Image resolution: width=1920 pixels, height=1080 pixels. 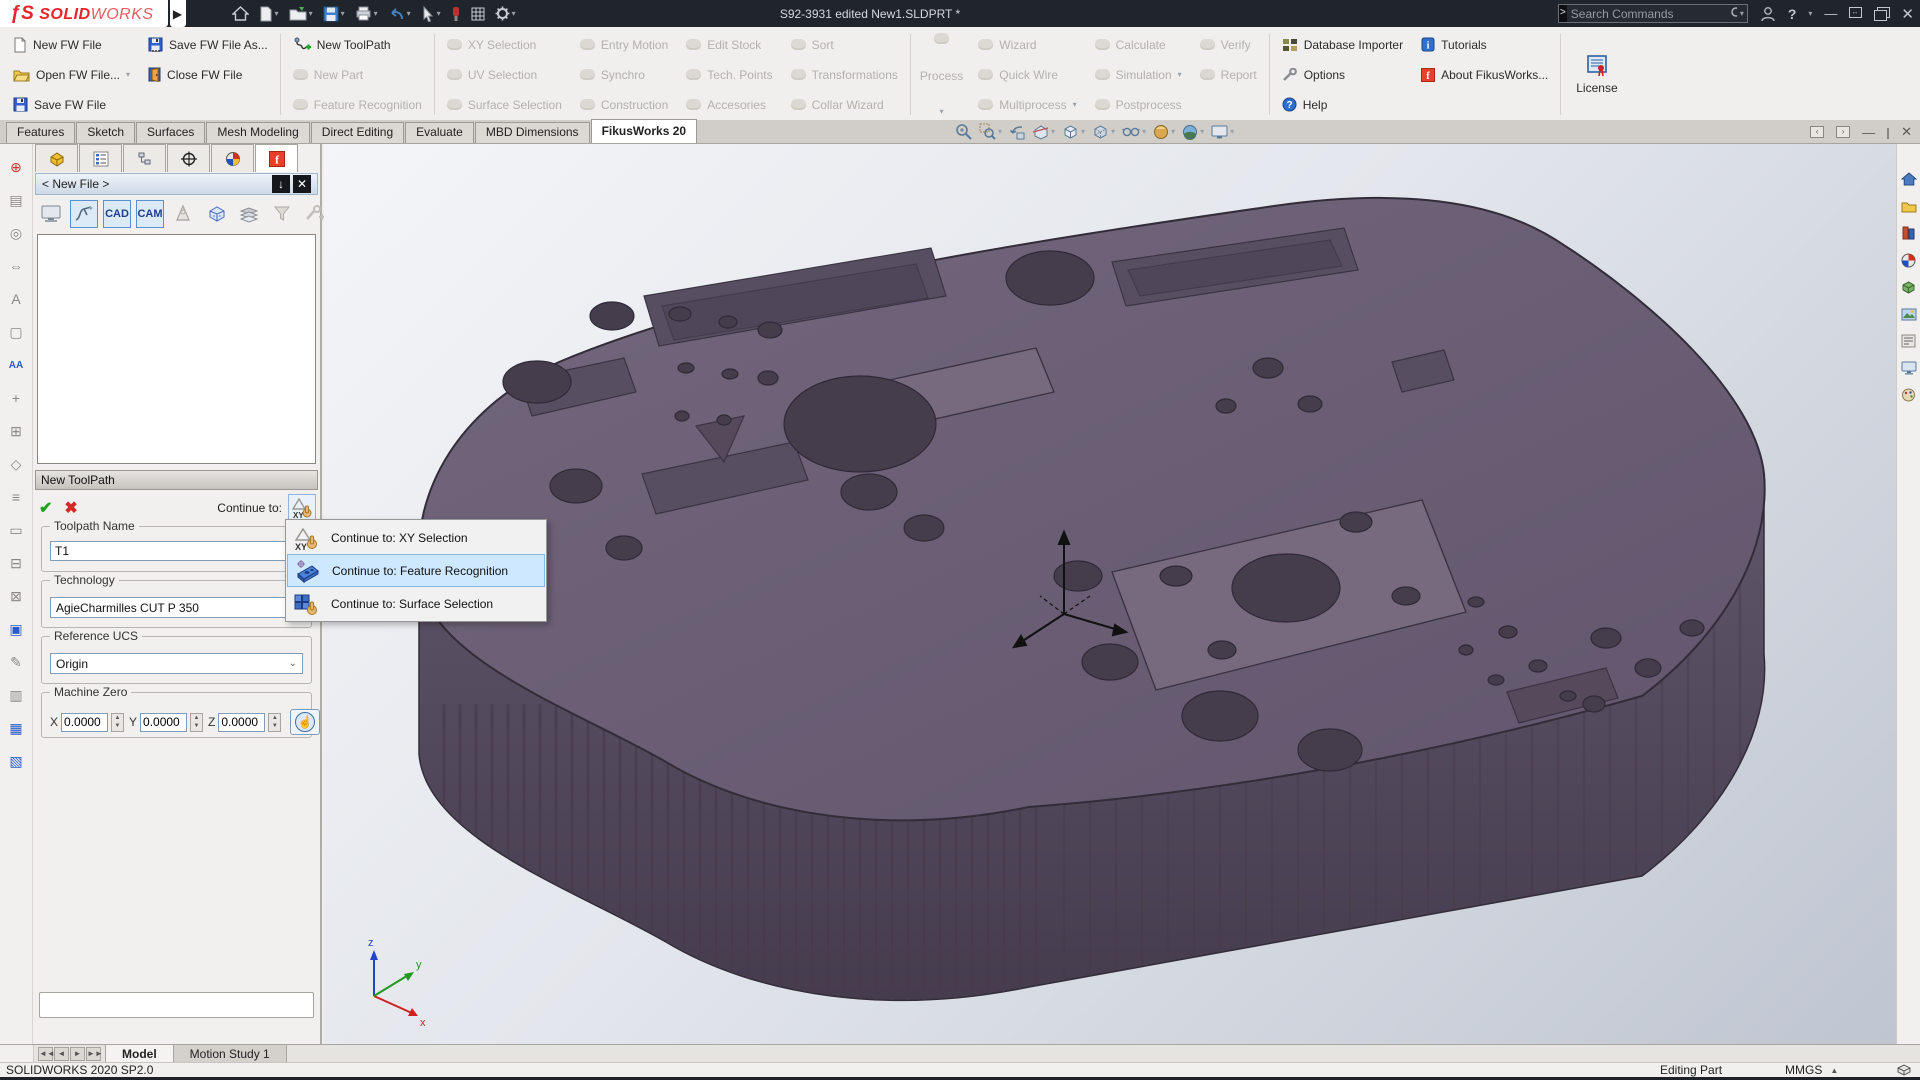 I want to click on simulation-button: Simulation ▾, so click(x=1138, y=74).